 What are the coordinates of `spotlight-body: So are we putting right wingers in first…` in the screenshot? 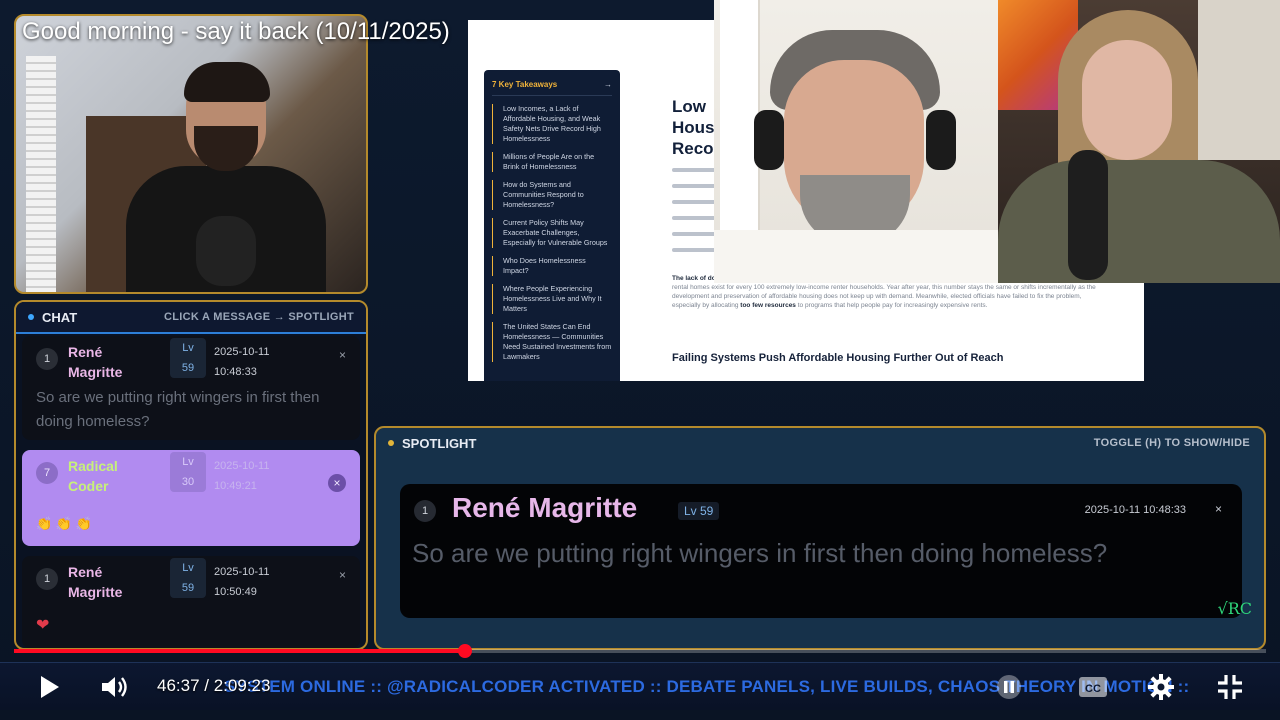 It's located at (760, 553).